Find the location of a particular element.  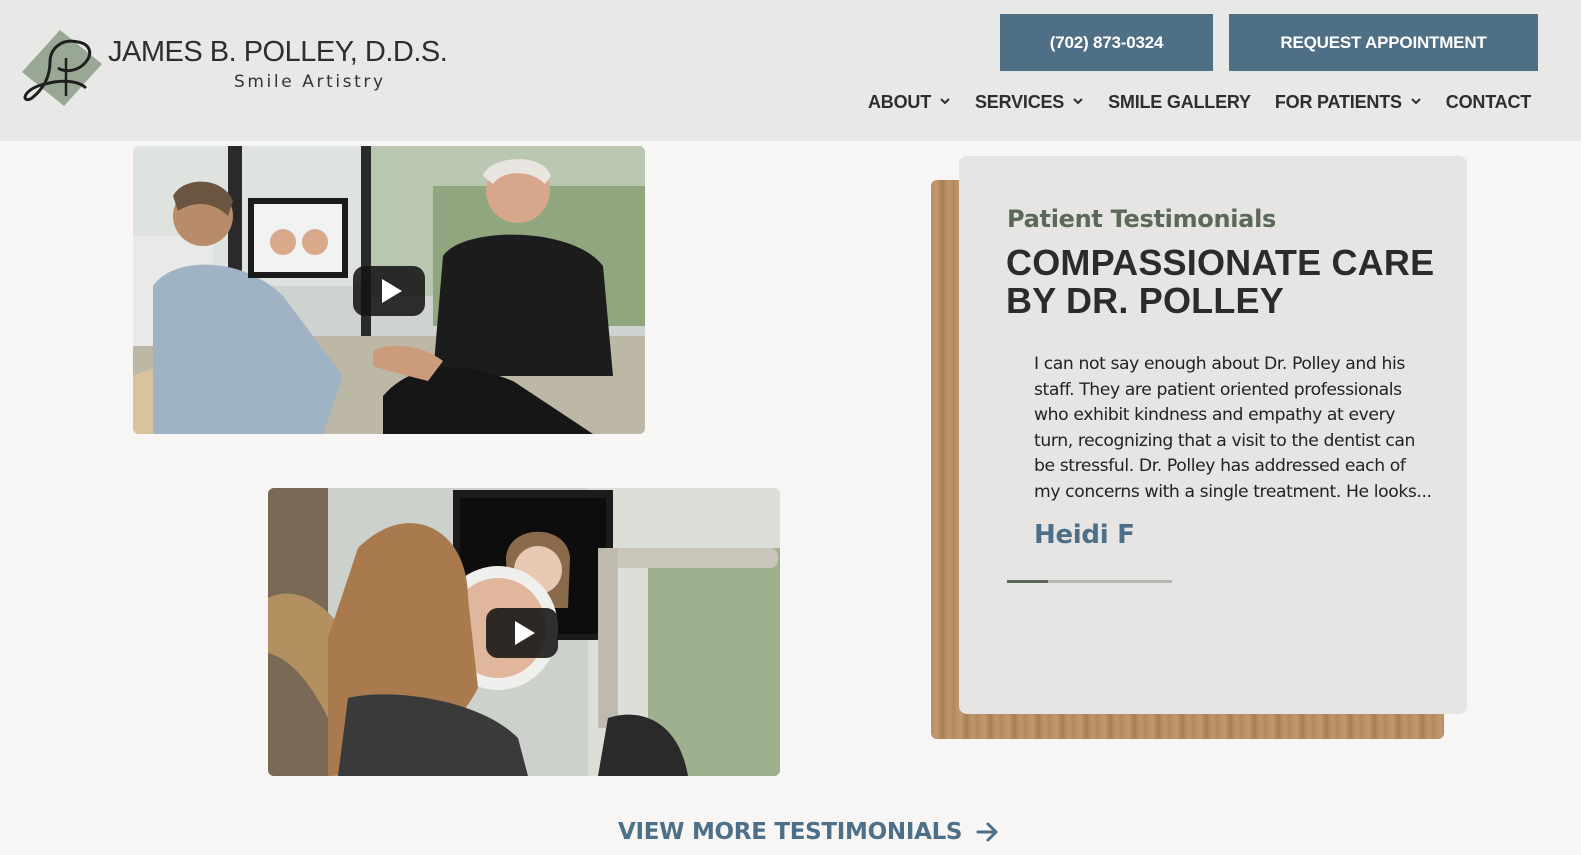

testimonial-eyebrow: Patient Testimonials is located at coordinates (1141, 219).